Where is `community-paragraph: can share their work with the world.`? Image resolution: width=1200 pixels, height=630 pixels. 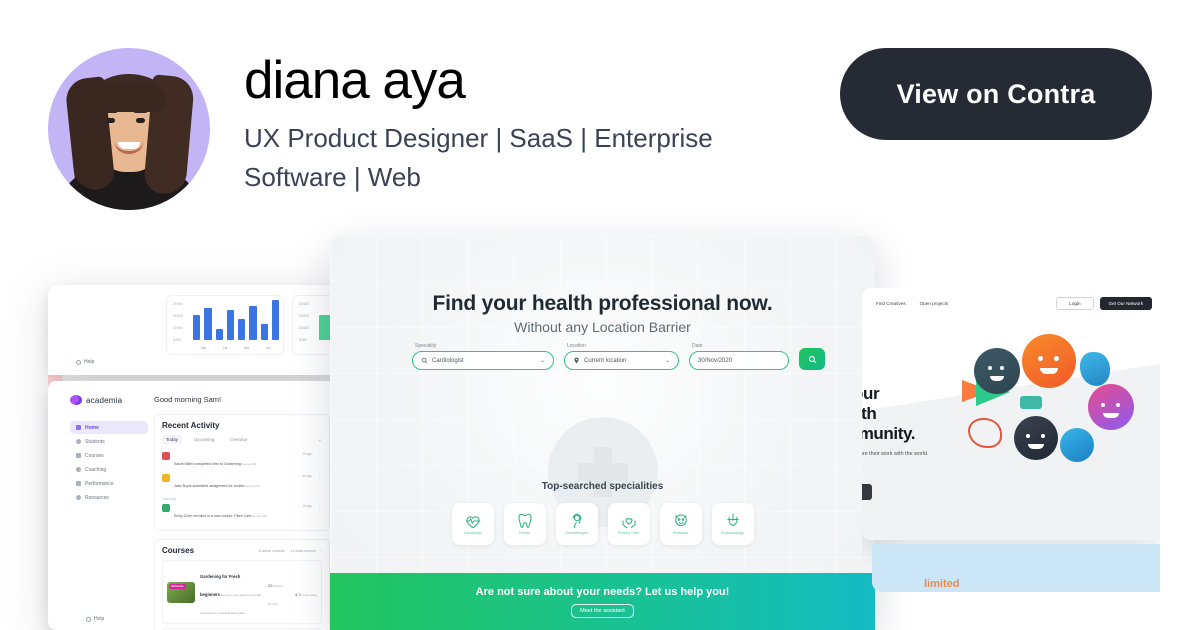 community-paragraph: can share their work with the world. is located at coordinates (895, 454).